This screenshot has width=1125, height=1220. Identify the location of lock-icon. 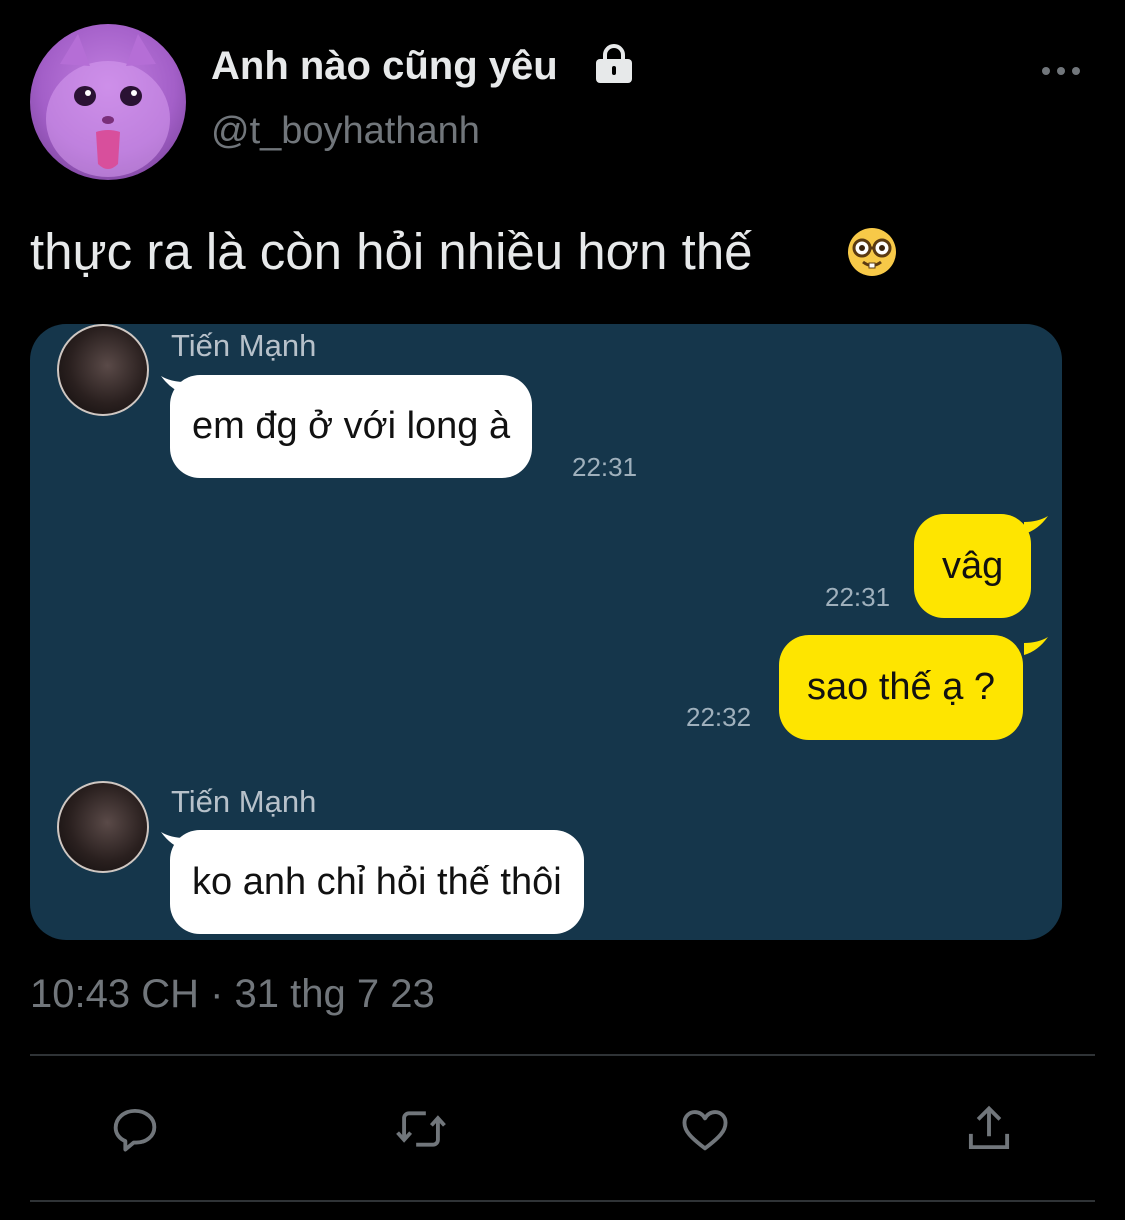
(614, 66).